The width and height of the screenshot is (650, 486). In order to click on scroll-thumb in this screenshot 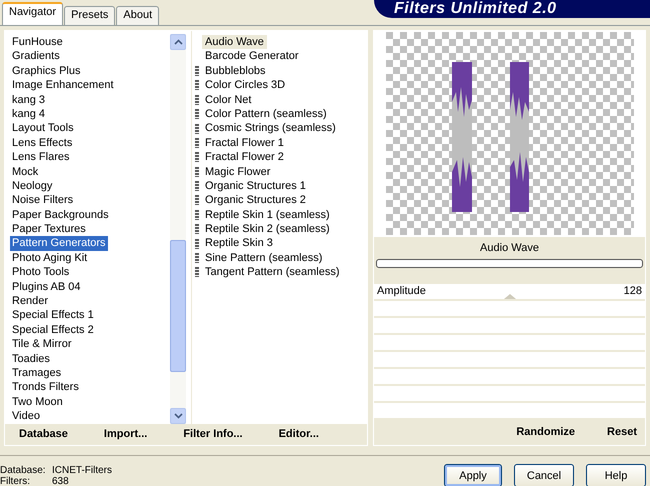, I will do `click(178, 306)`.